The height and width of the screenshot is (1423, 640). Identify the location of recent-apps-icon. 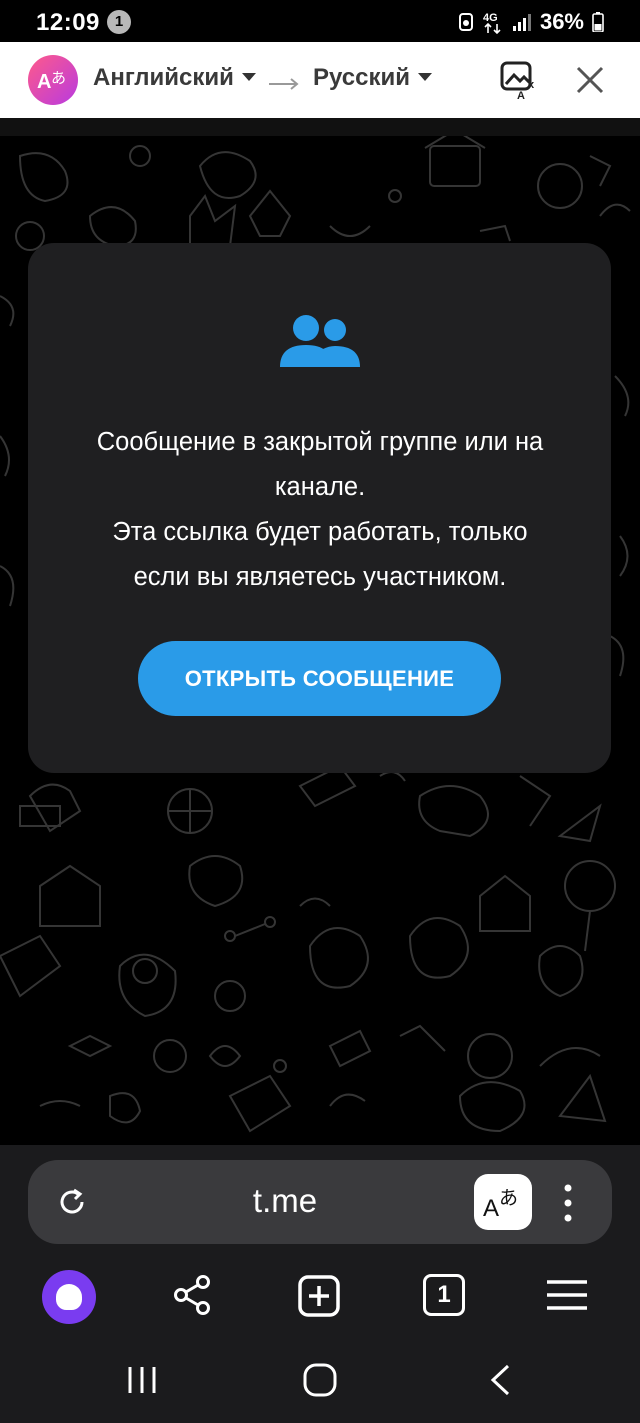
(142, 1380).